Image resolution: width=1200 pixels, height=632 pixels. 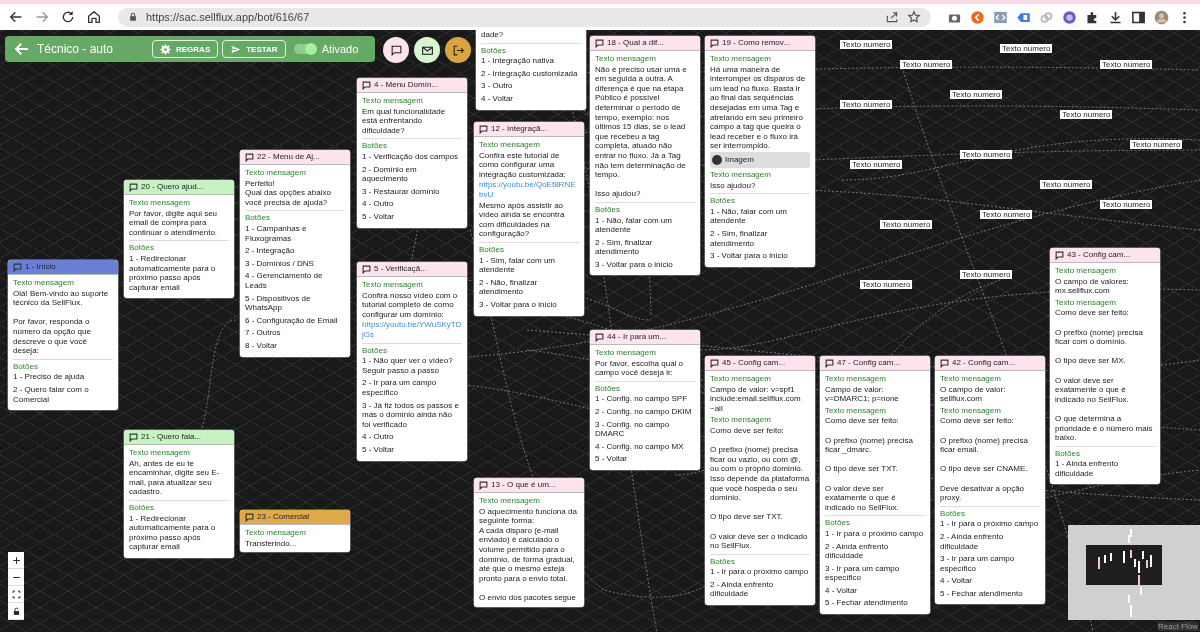 What do you see at coordinates (529, 265) in the screenshot?
I see `option-text: 1 - Sim, falar com um atendente` at bounding box center [529, 265].